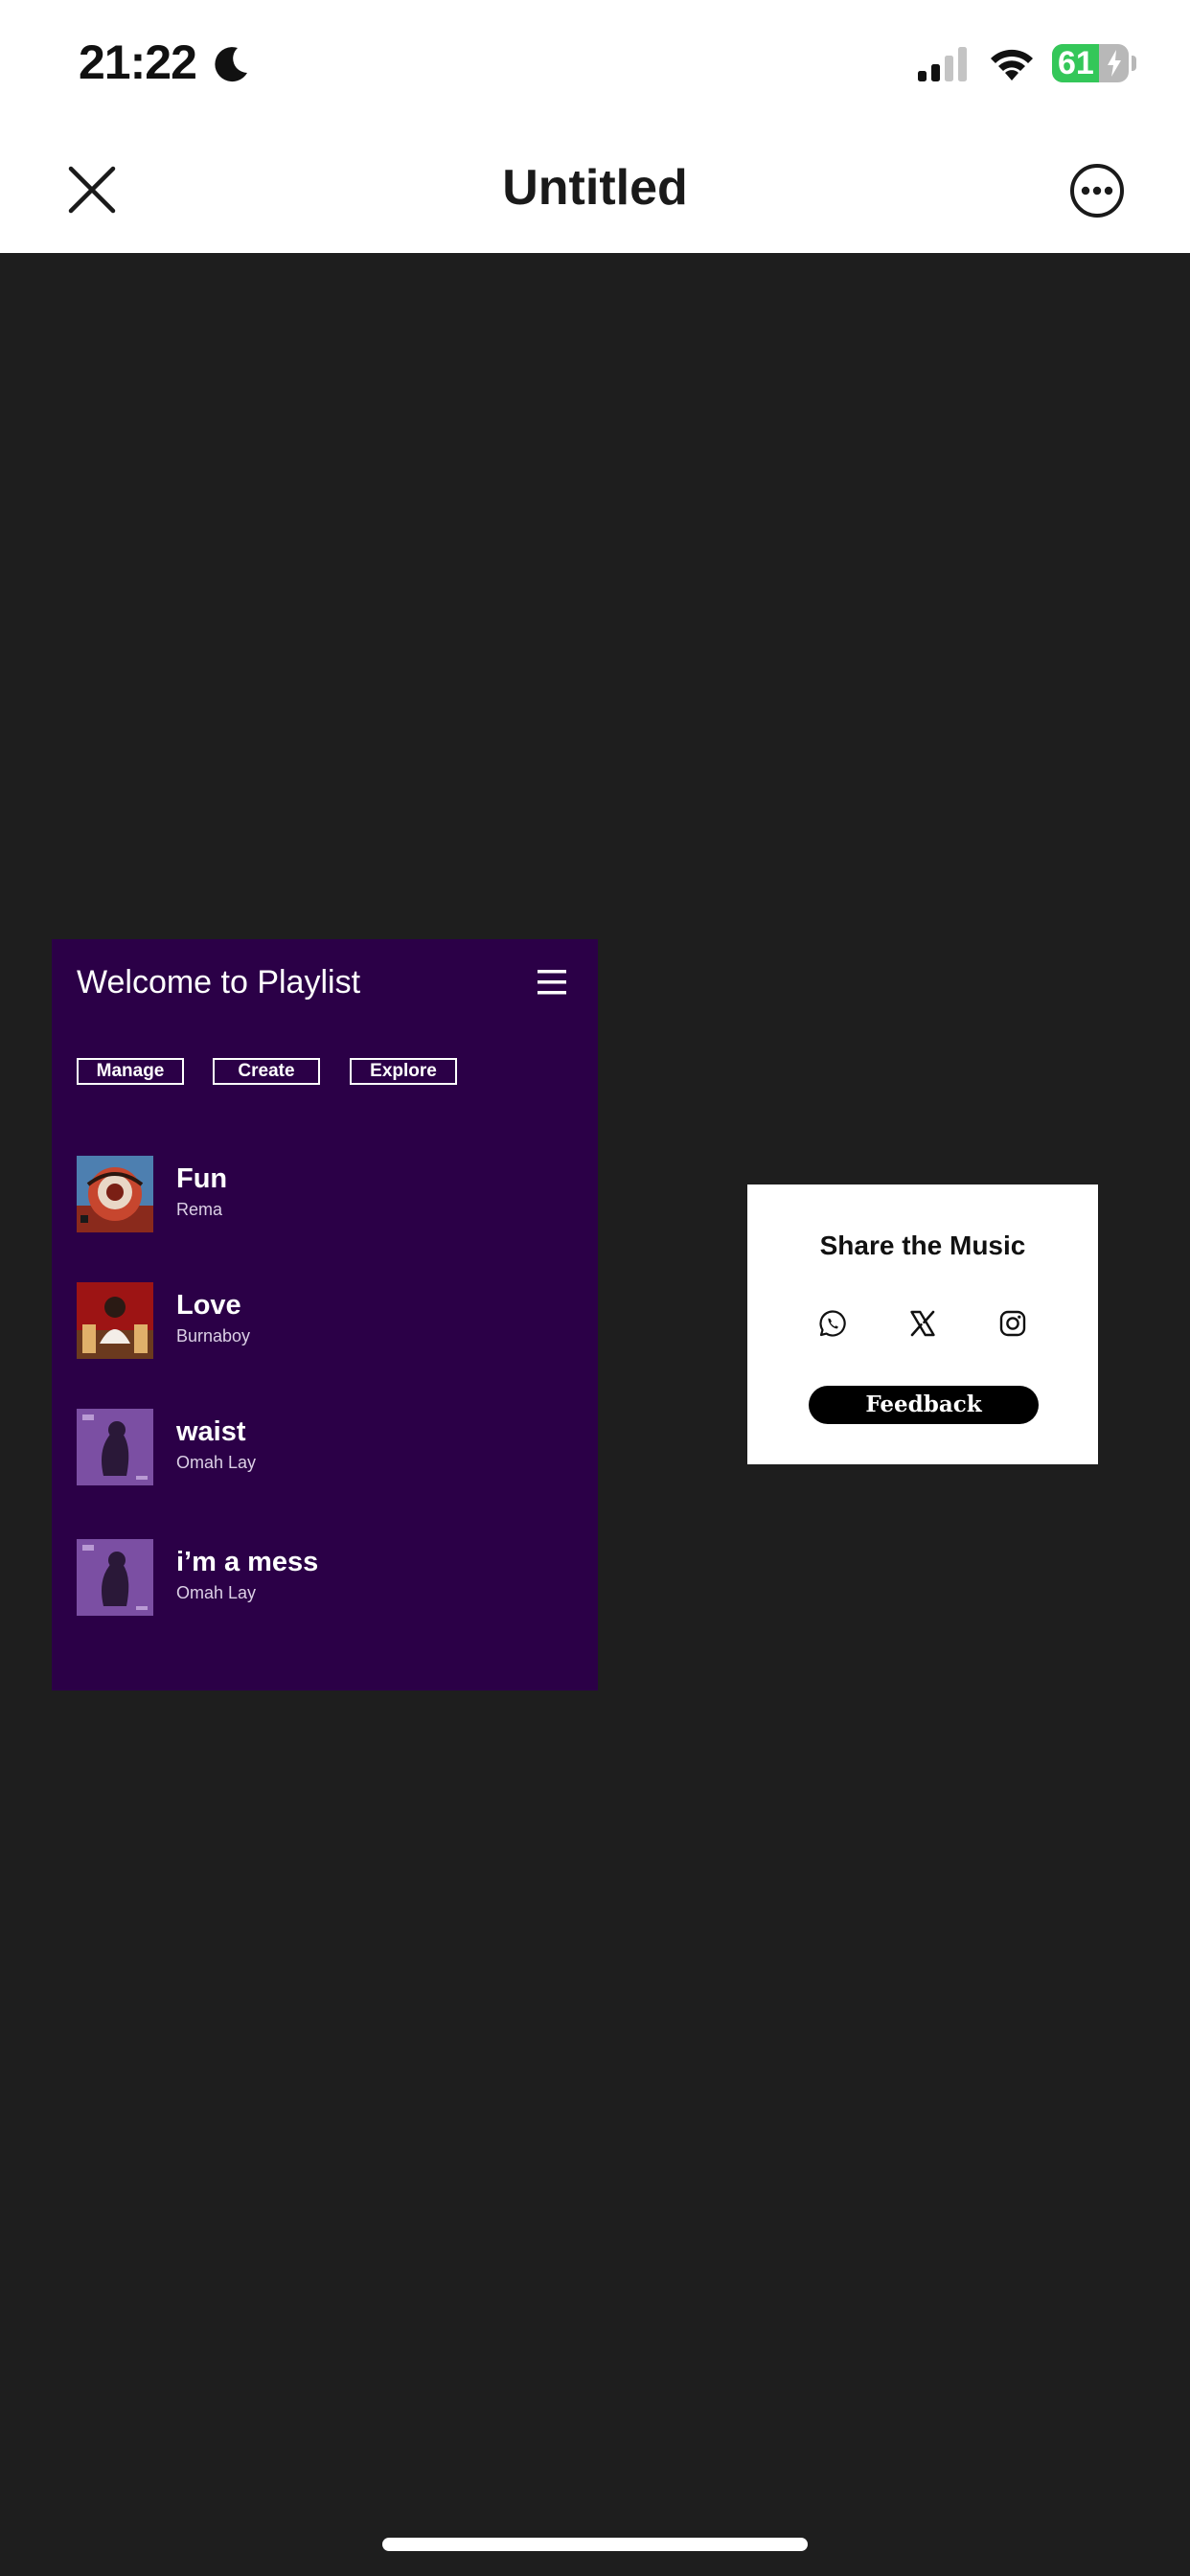 The image size is (1190, 2576). I want to click on charging-bolt-icon, so click(1114, 63).